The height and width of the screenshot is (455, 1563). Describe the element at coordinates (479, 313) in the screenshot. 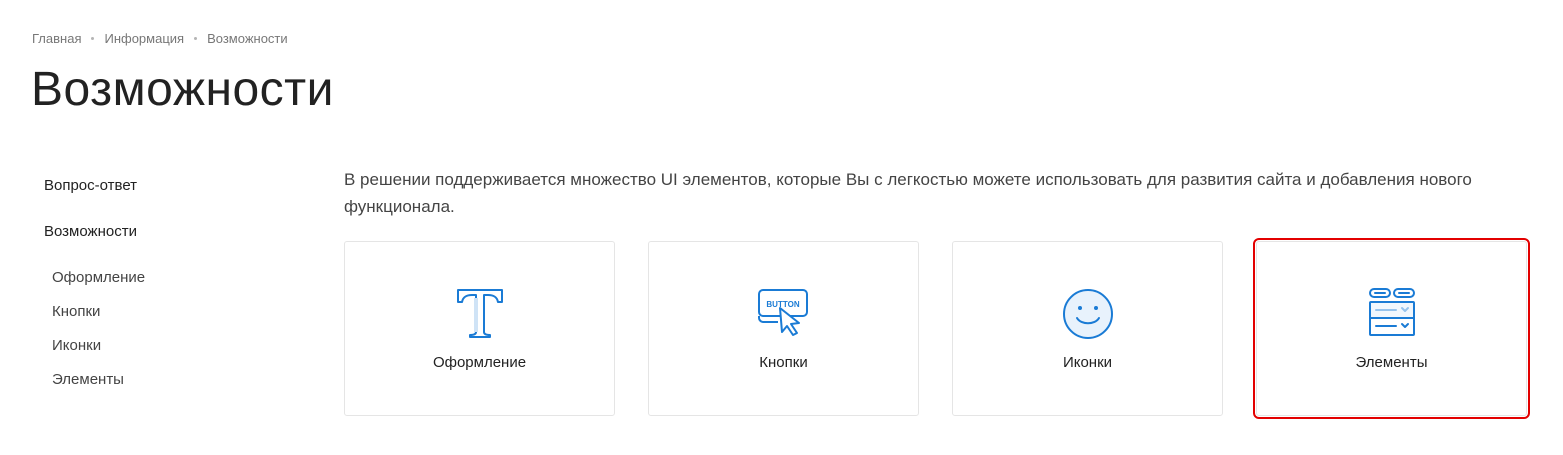

I see `typography-icon` at that location.